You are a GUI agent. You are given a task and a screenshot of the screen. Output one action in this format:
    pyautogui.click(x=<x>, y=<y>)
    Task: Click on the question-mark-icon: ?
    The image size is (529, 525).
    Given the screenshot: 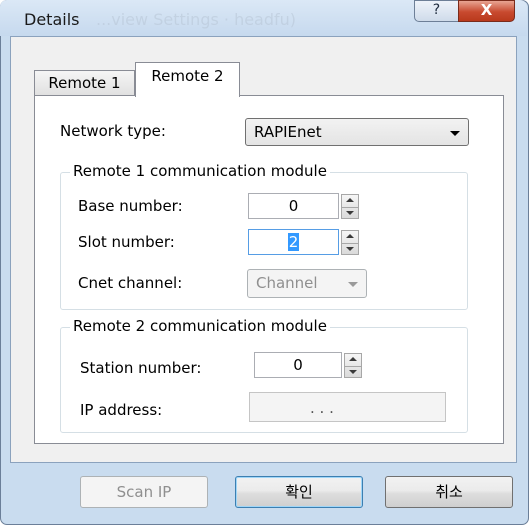 What is the action you would take?
    pyautogui.click(x=436, y=10)
    